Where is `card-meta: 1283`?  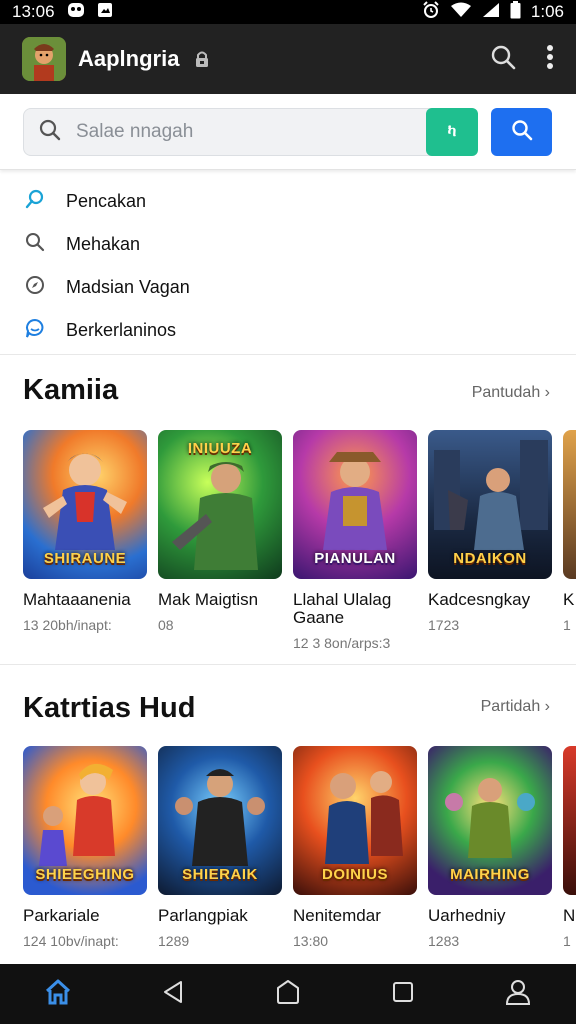
card-meta: 1283 is located at coordinates (444, 941).